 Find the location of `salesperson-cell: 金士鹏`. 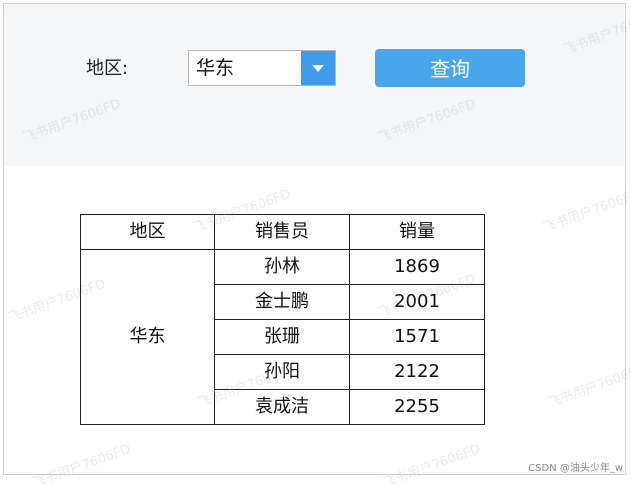

salesperson-cell: 金士鹏 is located at coordinates (282, 302).